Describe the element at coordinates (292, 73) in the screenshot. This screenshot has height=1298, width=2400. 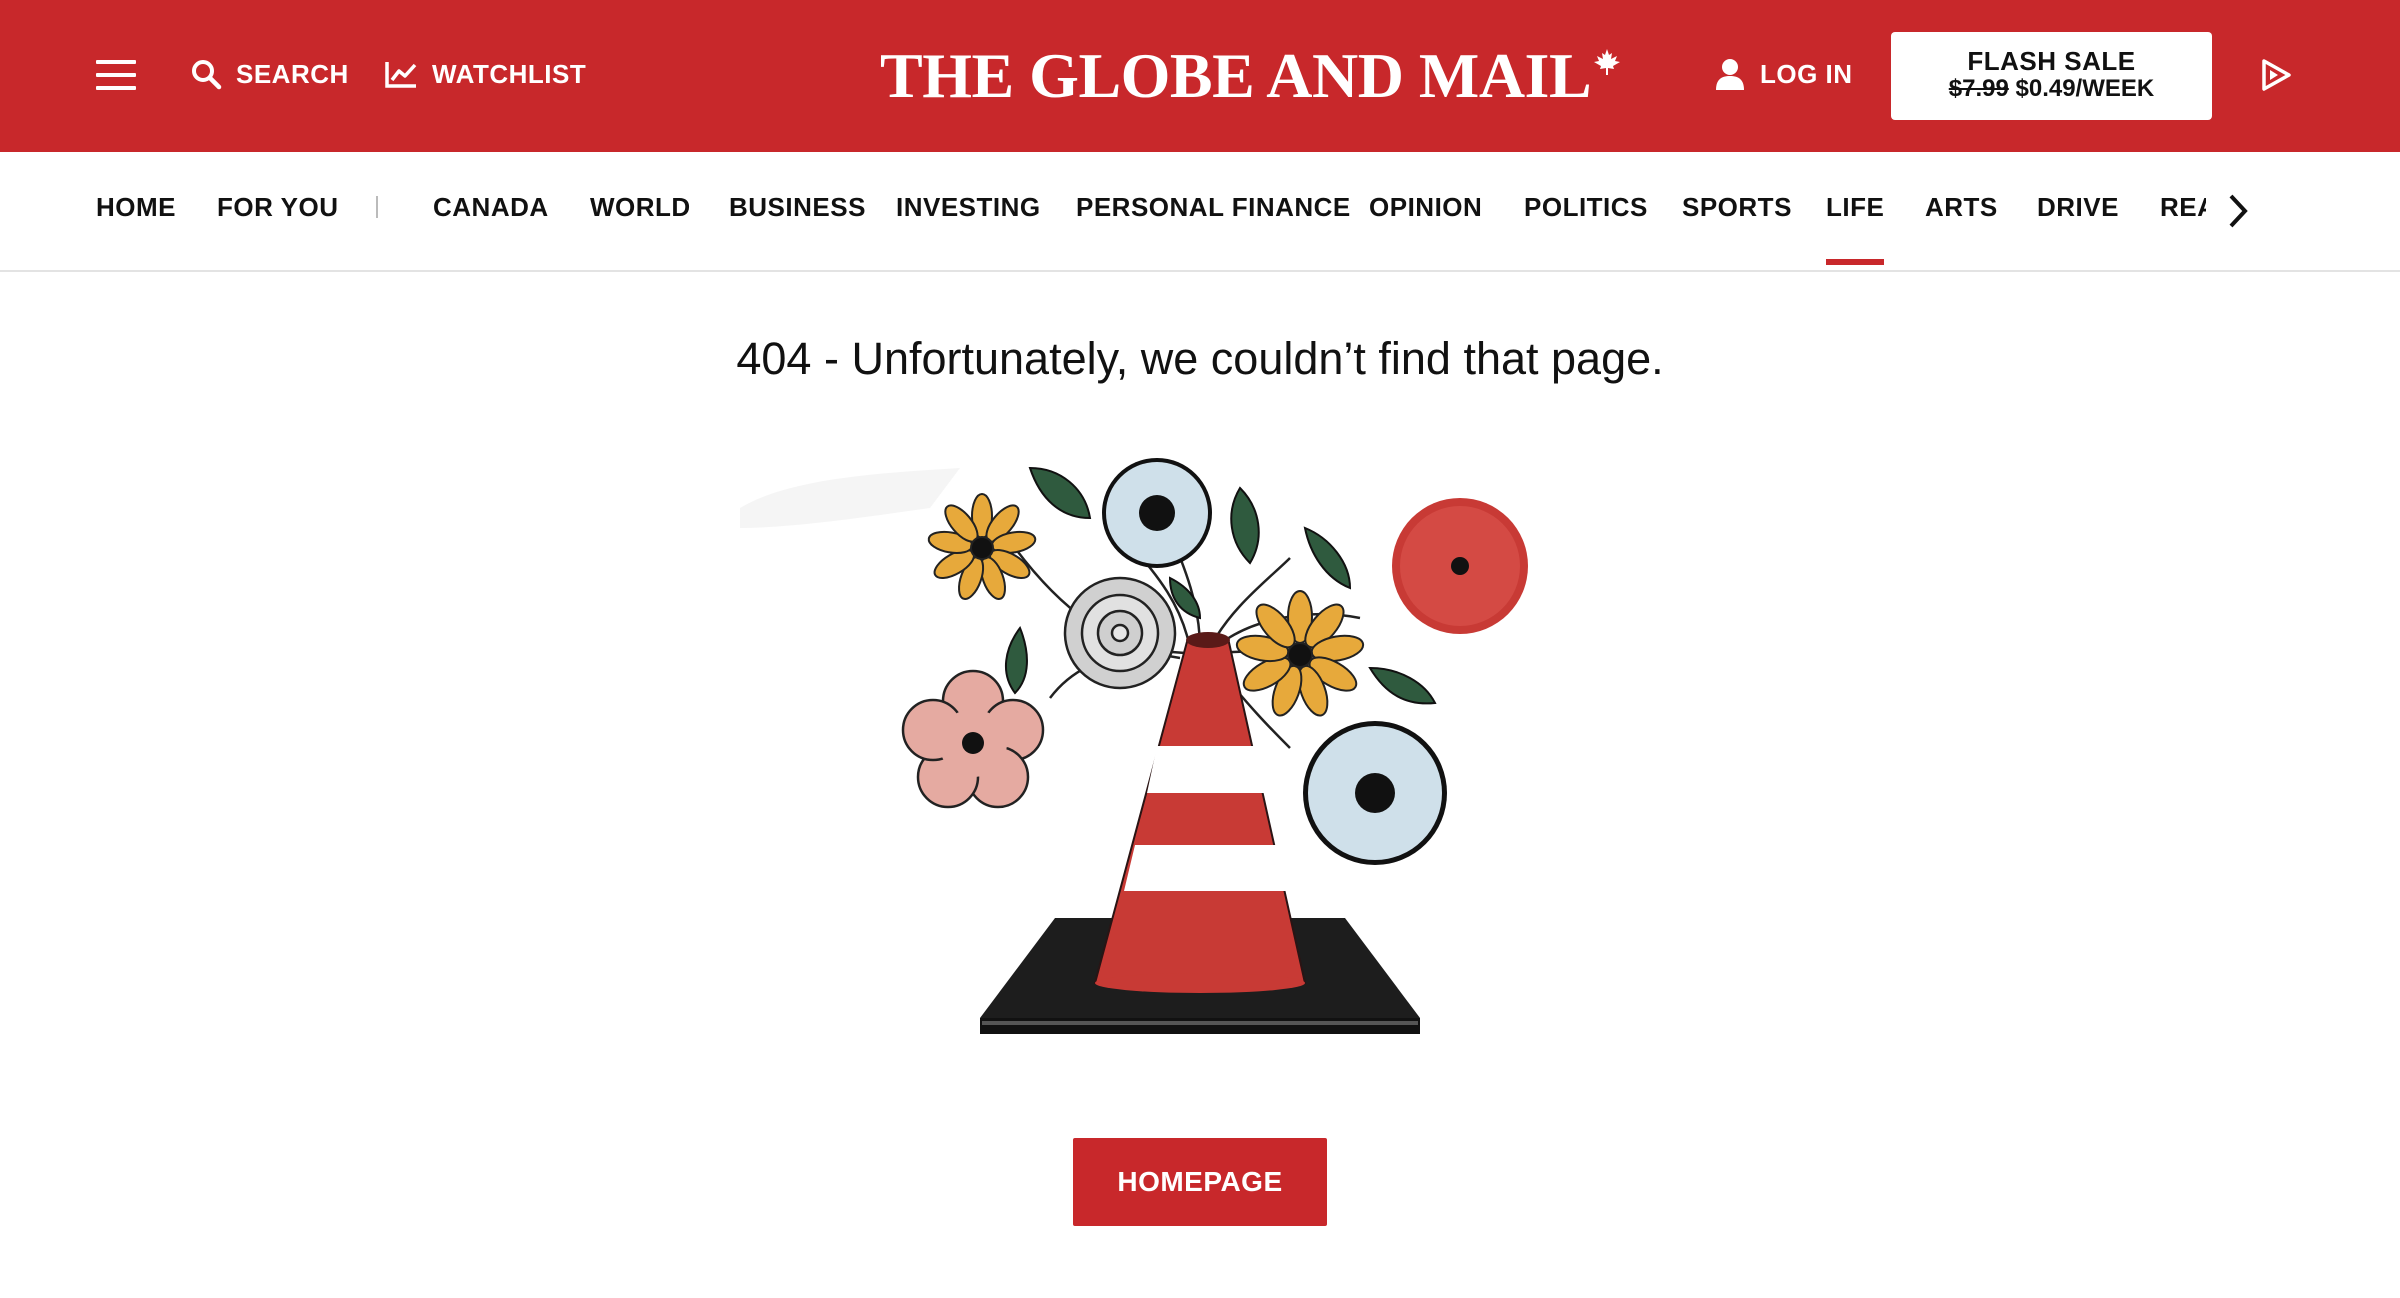
I see `search-label: SEARCH` at that location.